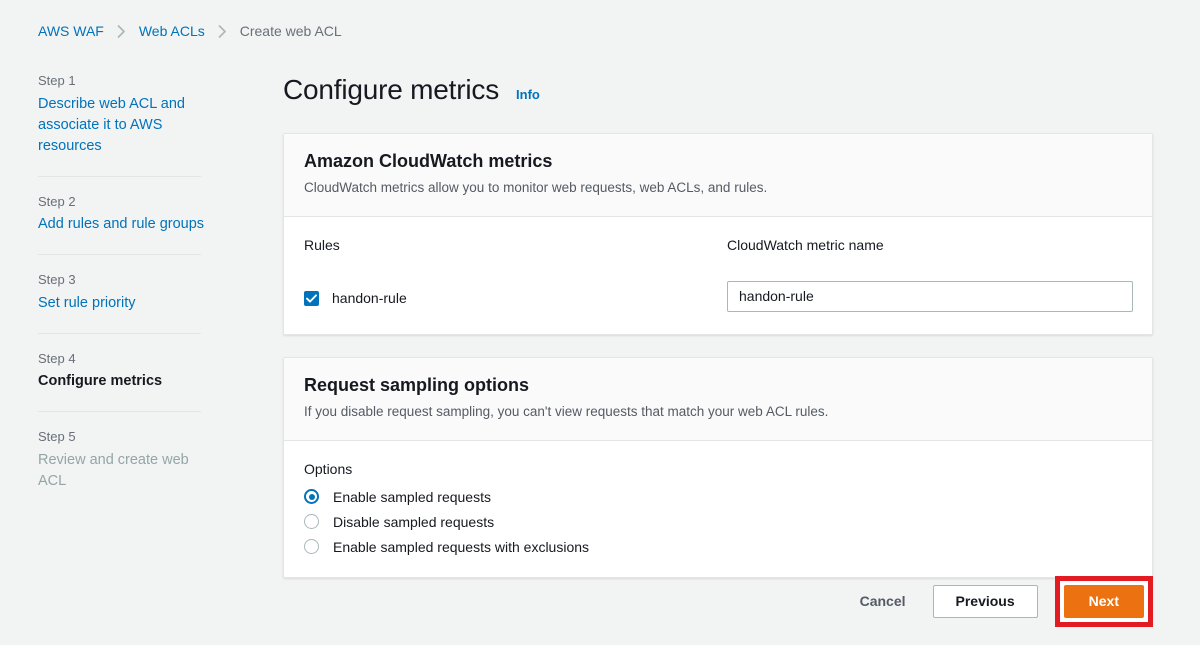 Image resolution: width=1200 pixels, height=645 pixels. What do you see at coordinates (412, 496) in the screenshot?
I see `radio-label-enable-sampled-requests: Enable sampled requests` at bounding box center [412, 496].